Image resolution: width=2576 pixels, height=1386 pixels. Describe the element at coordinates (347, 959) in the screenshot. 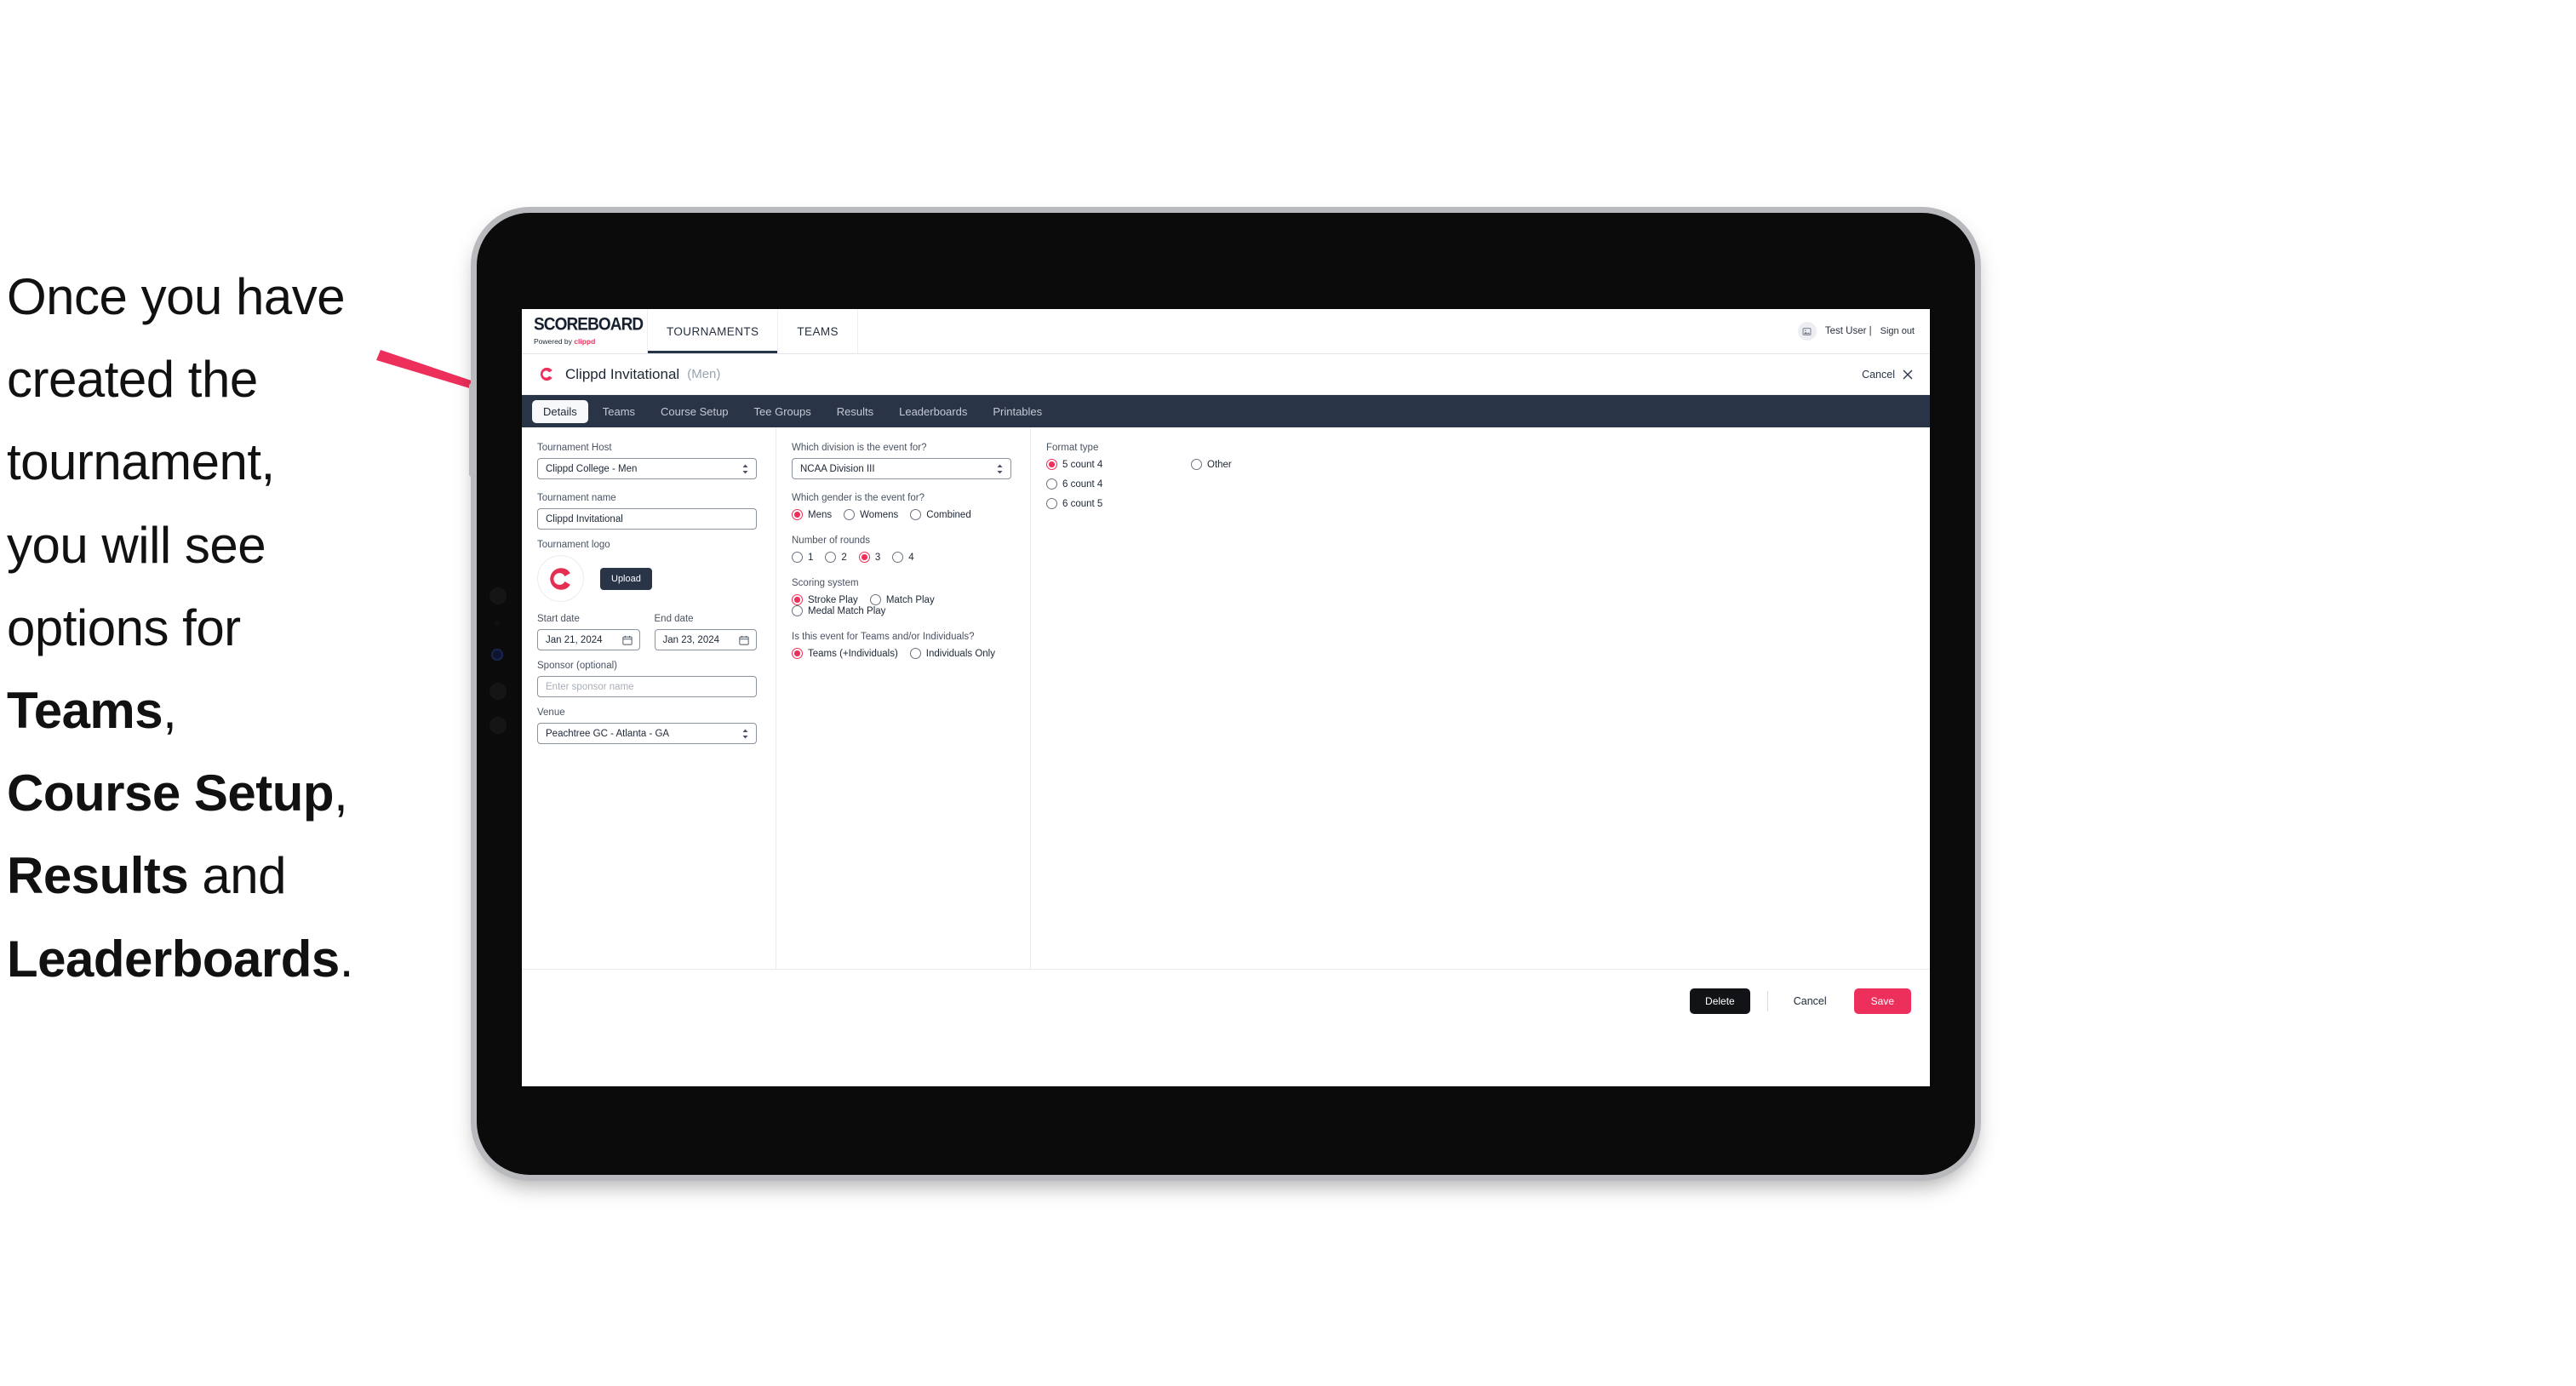

I see `annotation-period: .` at that location.